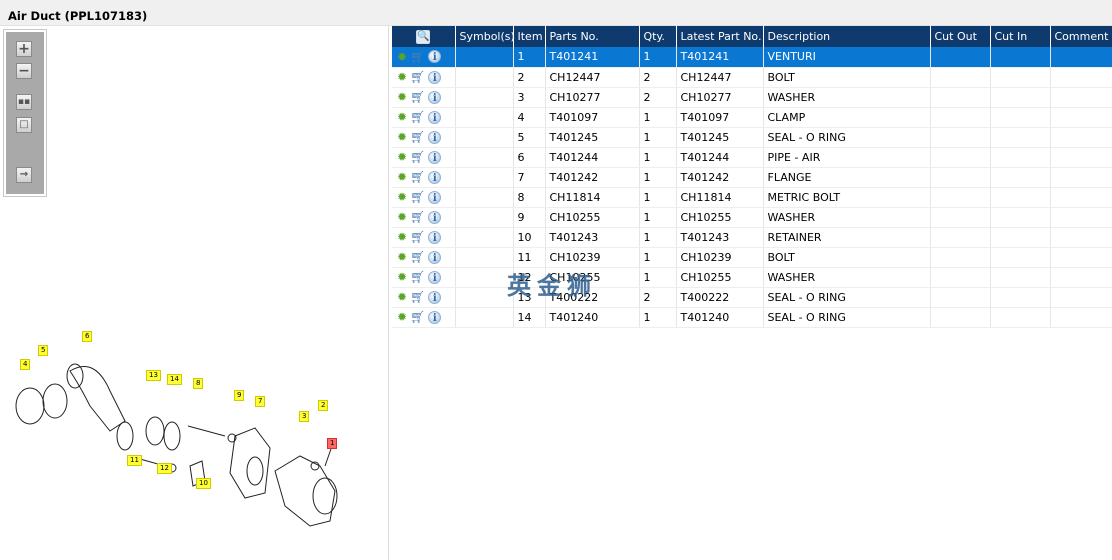 The image size is (1112, 560). What do you see at coordinates (847, 217) in the screenshot?
I see `description-cell: WASHER` at bounding box center [847, 217].